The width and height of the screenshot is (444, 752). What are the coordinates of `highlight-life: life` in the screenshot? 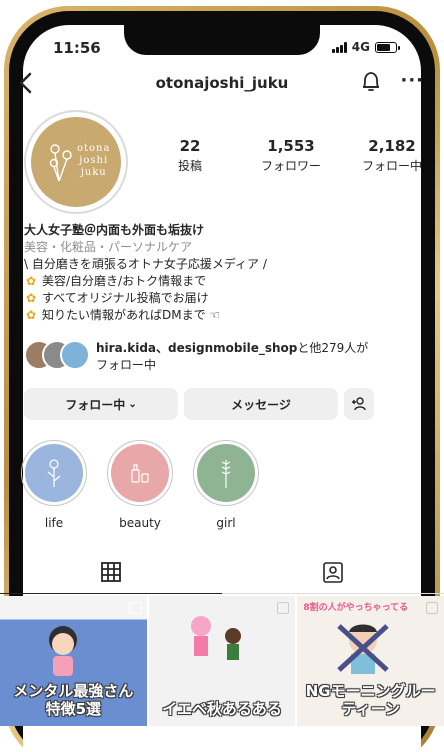 It's located at (54, 485).